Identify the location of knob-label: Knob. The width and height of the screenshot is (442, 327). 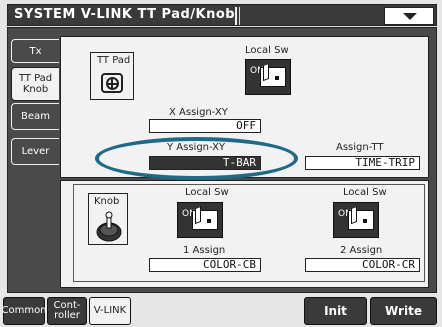
(107, 201).